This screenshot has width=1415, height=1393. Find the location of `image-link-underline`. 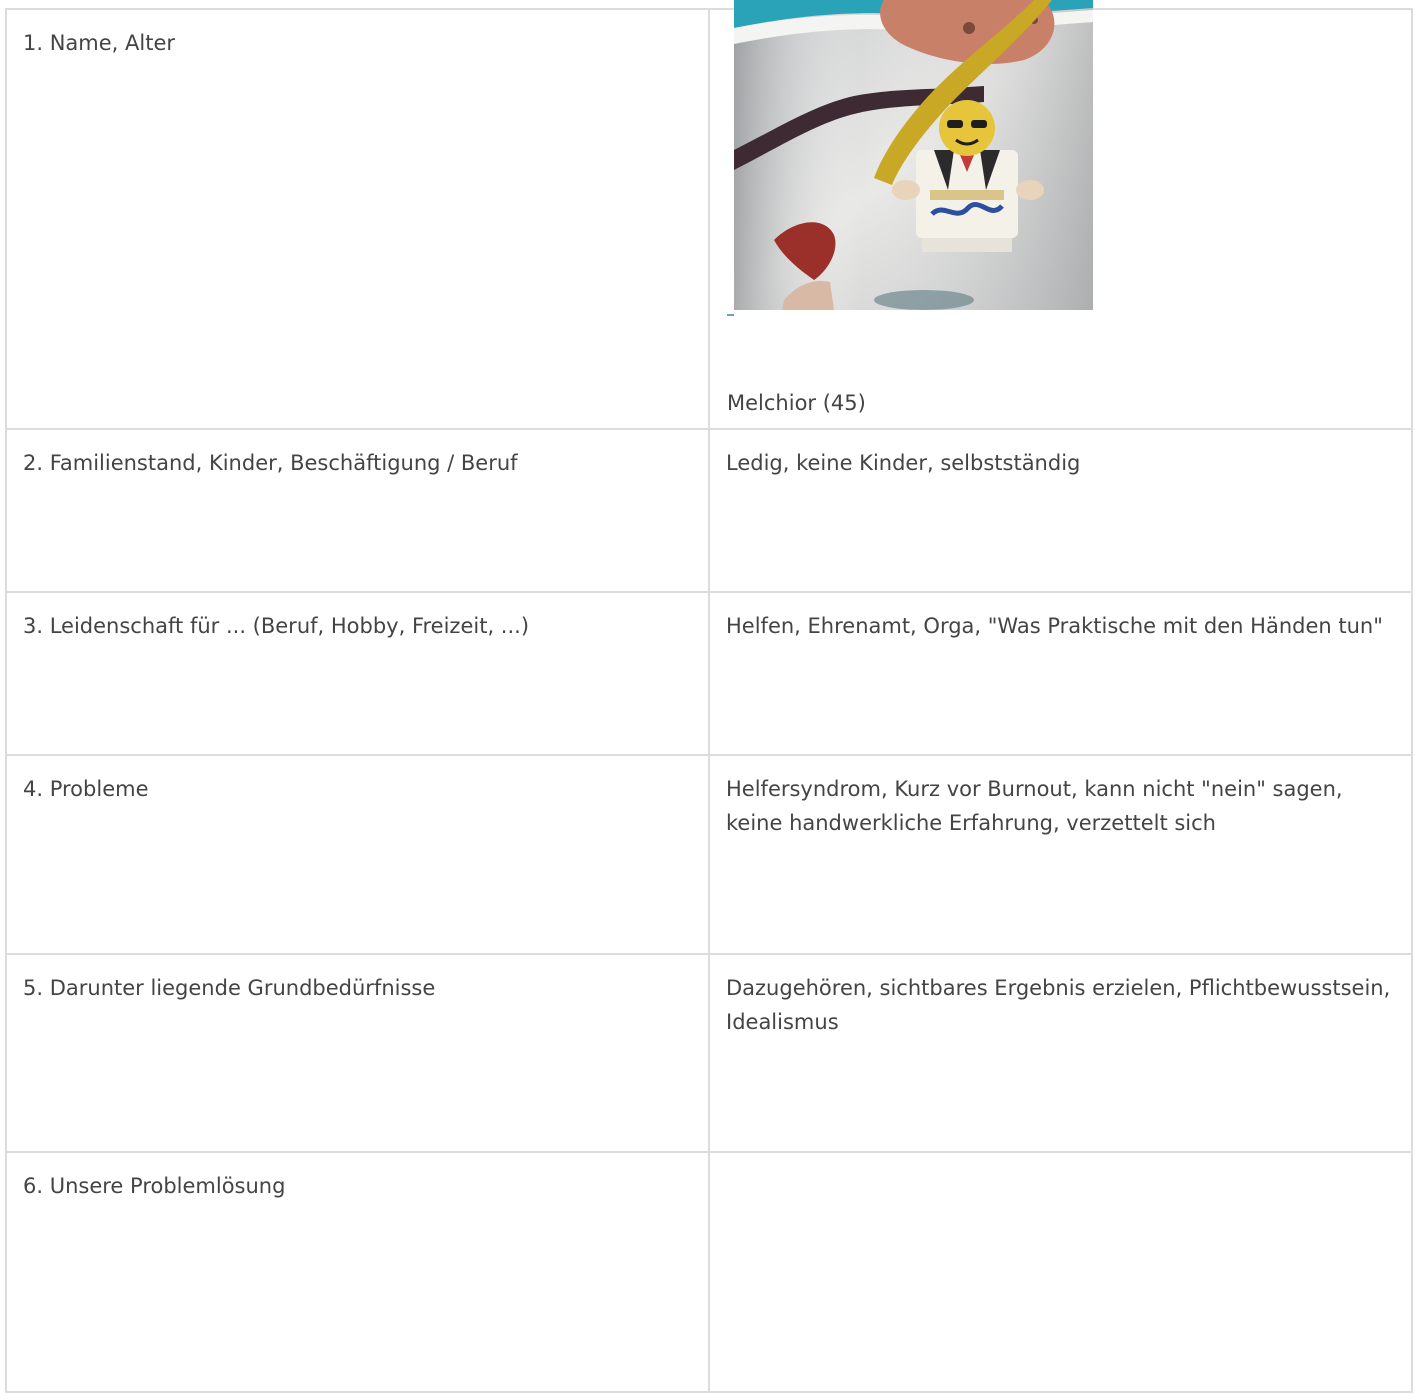

image-link-underline is located at coordinates (730, 315).